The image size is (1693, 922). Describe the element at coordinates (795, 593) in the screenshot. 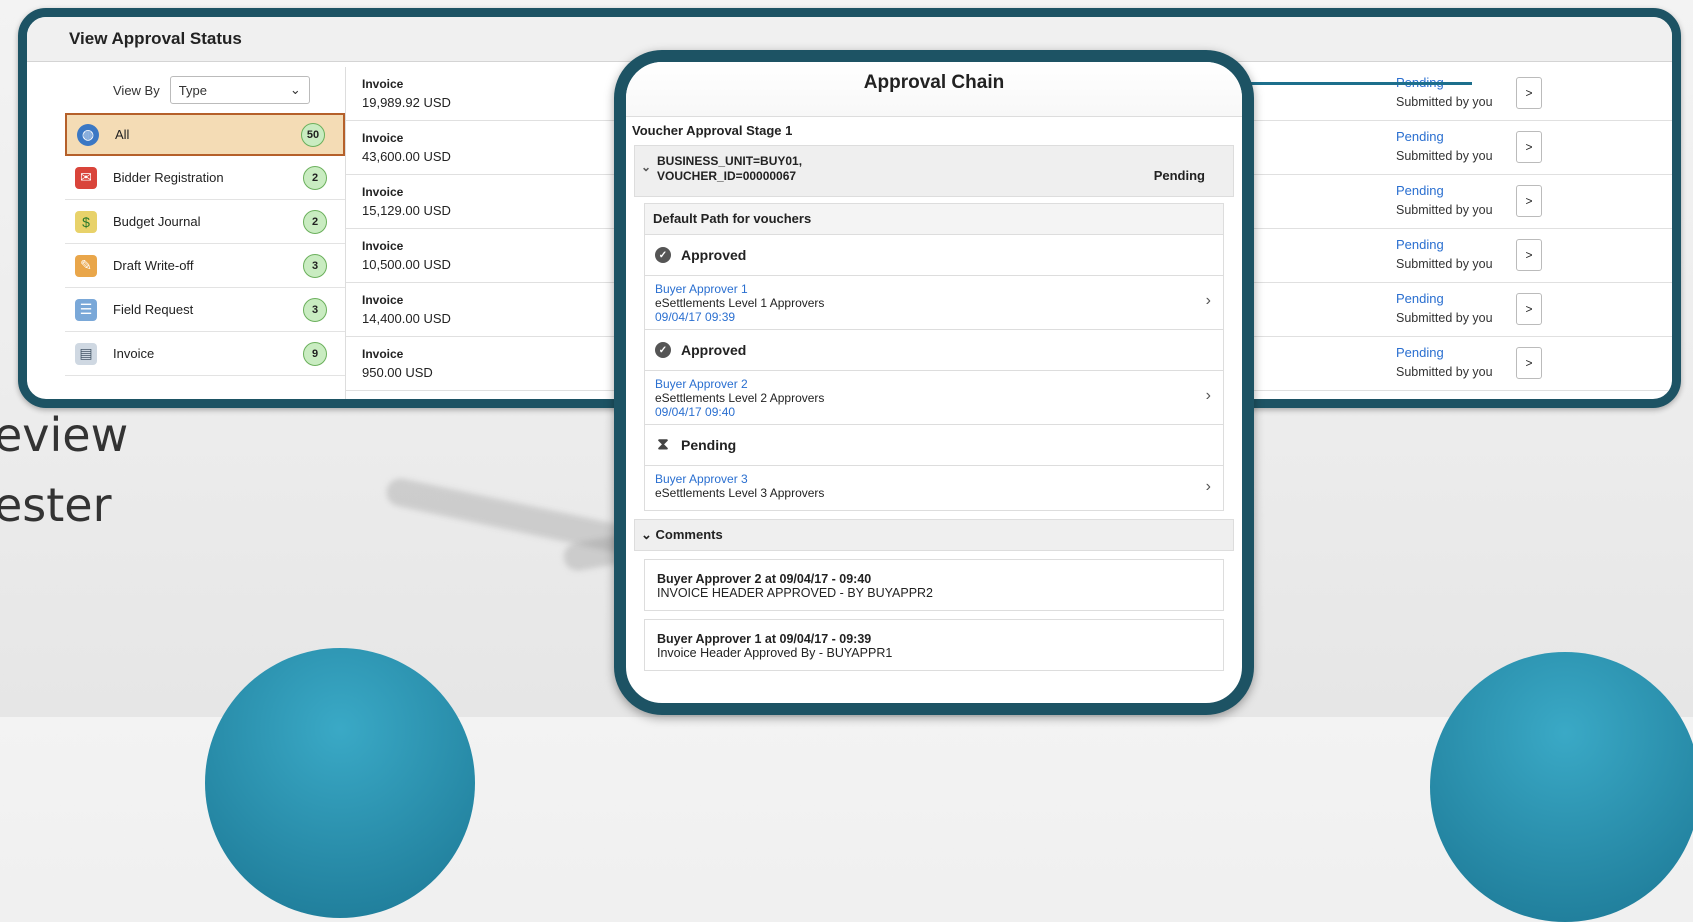

I see `comment-text: INVOICE HEADER APPROVED - BY BUYAPPR2` at that location.